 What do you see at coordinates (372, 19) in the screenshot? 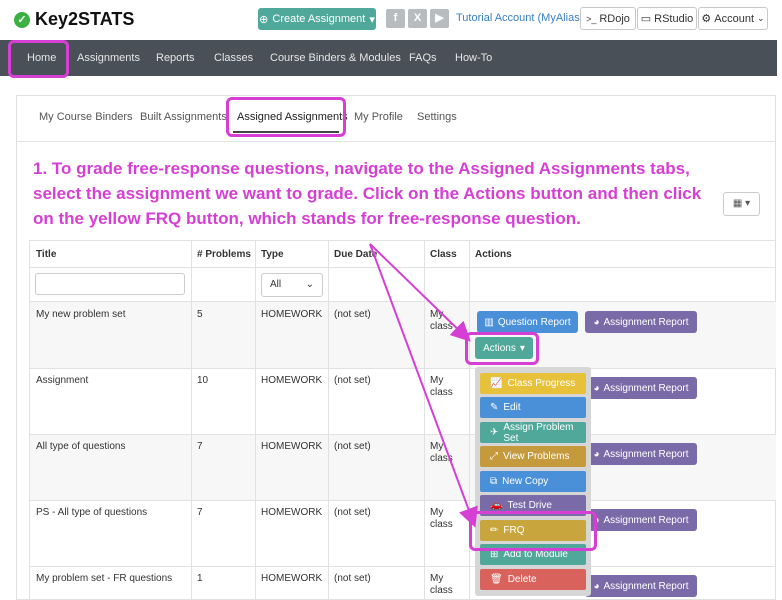
I see `caret-down-icon: ▾` at bounding box center [372, 19].